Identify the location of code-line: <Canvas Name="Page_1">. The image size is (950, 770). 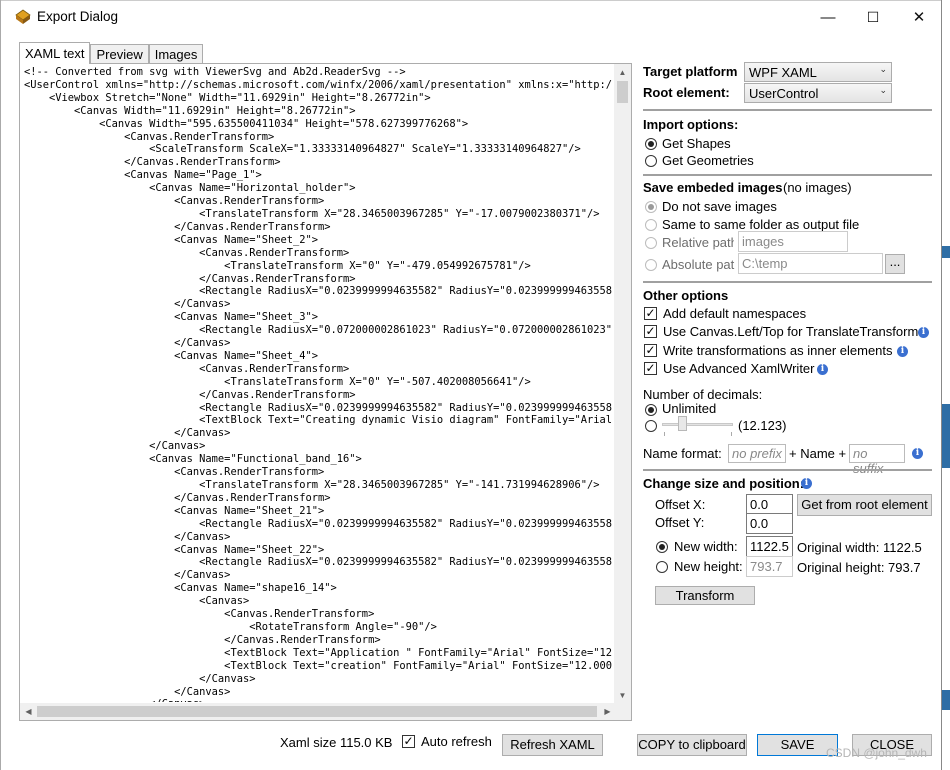
(143, 175).